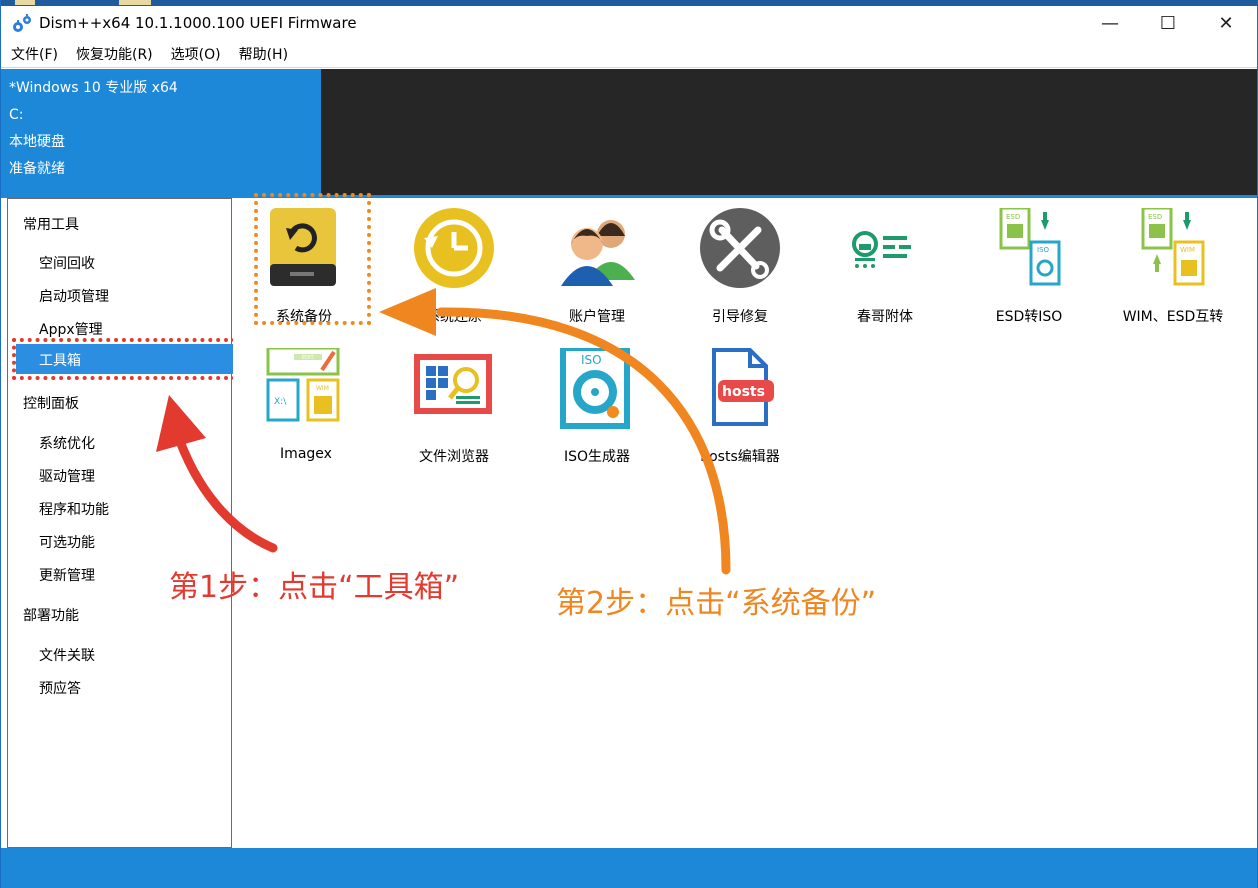 The image size is (1258, 888). I want to click on imagex-icon: EDIT X:\ WIM, so click(303, 384).